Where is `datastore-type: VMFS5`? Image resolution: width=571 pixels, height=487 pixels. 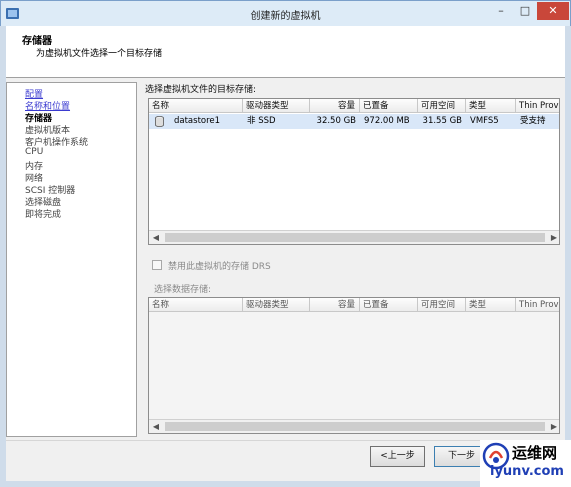
datastore-type: VMFS5 is located at coordinates (484, 121).